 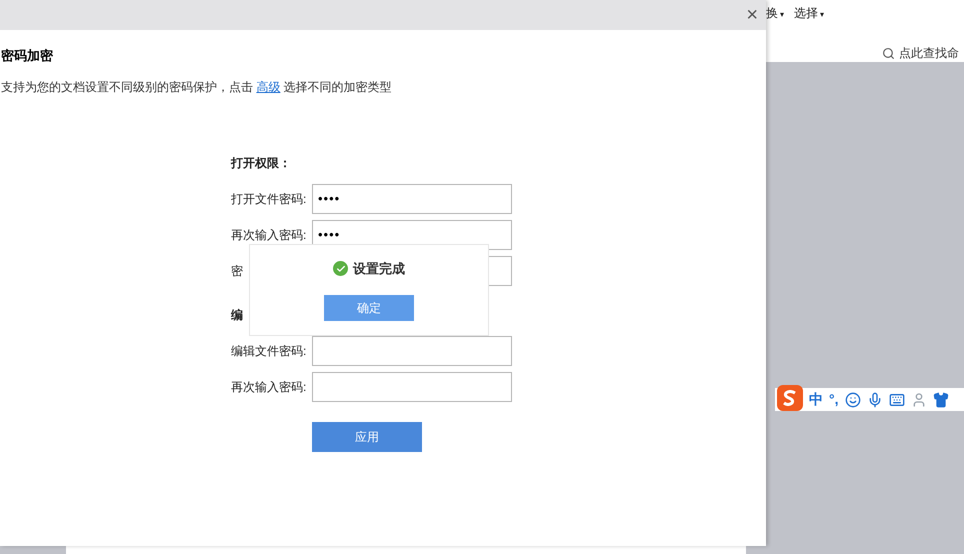 What do you see at coordinates (929, 53) in the screenshot?
I see `search-field: 点此查找命` at bounding box center [929, 53].